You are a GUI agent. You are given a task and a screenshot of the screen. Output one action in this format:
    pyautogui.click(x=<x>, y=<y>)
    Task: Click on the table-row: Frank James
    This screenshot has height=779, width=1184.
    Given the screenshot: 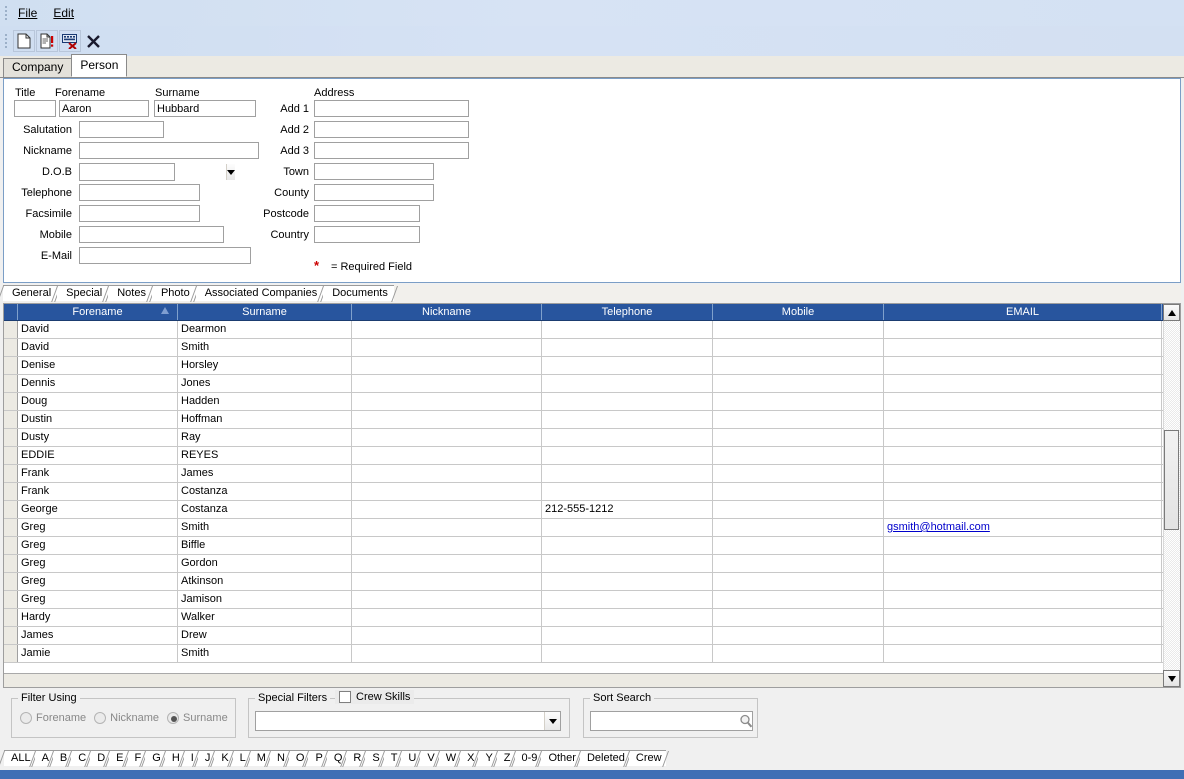 What is the action you would take?
    pyautogui.click(x=592, y=474)
    